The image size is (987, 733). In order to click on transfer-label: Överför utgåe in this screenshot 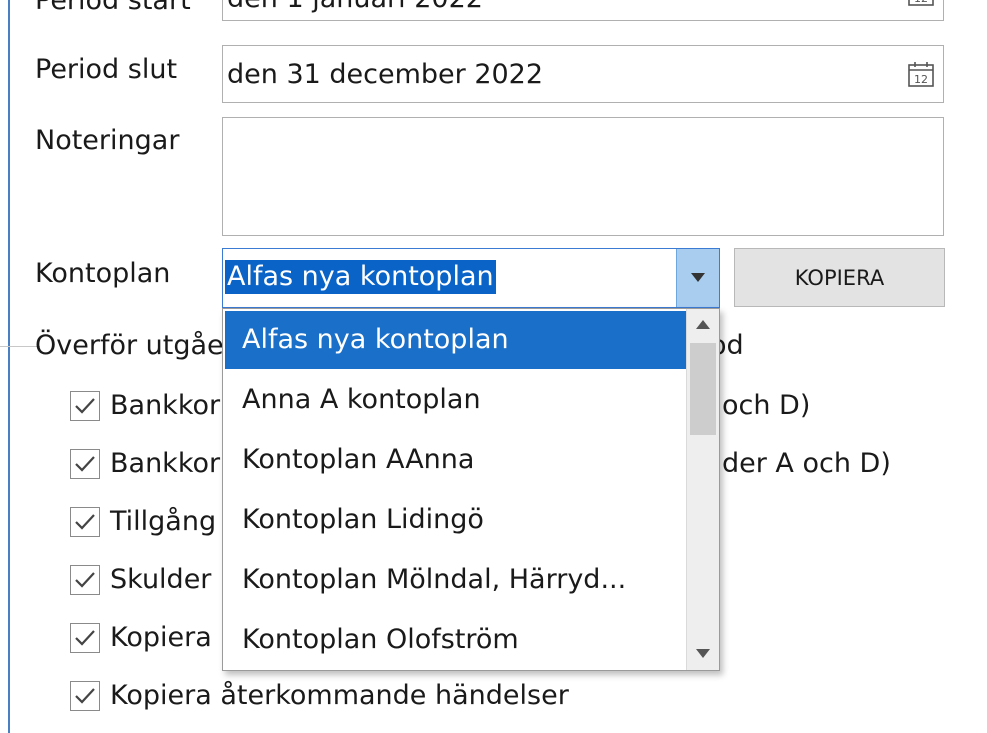, I will do `click(129, 345)`.